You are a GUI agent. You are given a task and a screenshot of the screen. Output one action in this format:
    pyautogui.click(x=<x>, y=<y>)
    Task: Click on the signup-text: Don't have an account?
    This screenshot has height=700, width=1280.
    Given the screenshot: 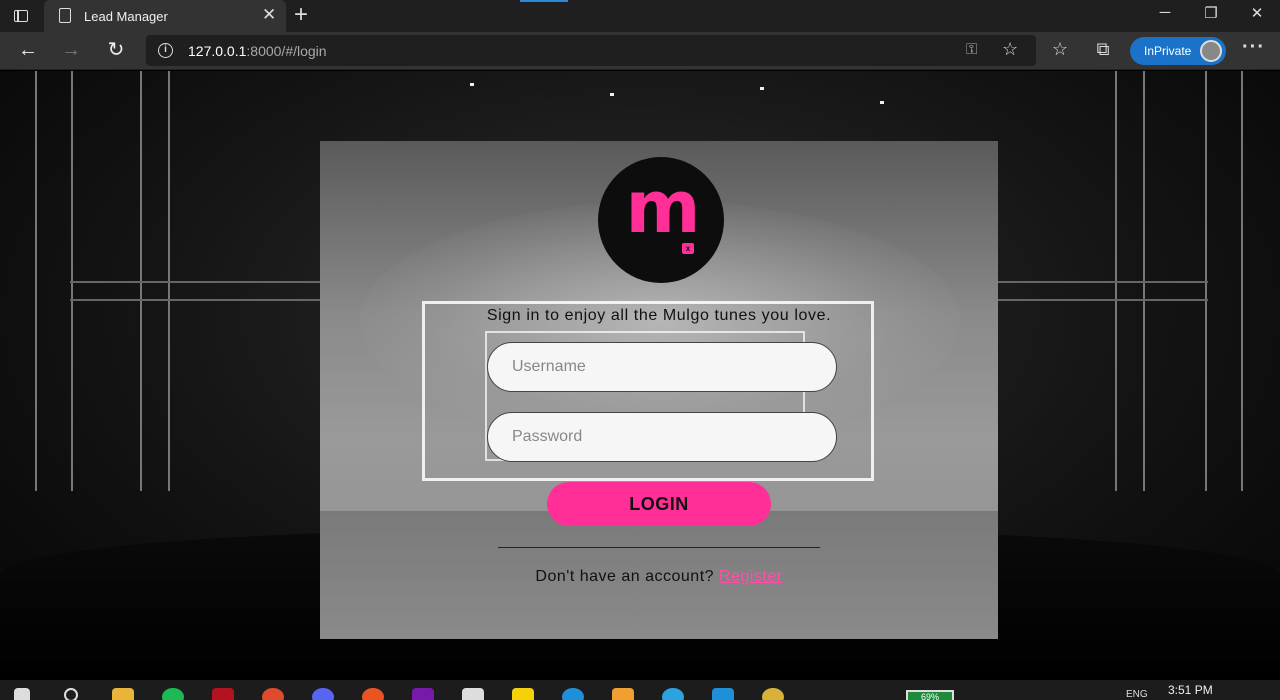 What is the action you would take?
    pyautogui.click(x=625, y=576)
    